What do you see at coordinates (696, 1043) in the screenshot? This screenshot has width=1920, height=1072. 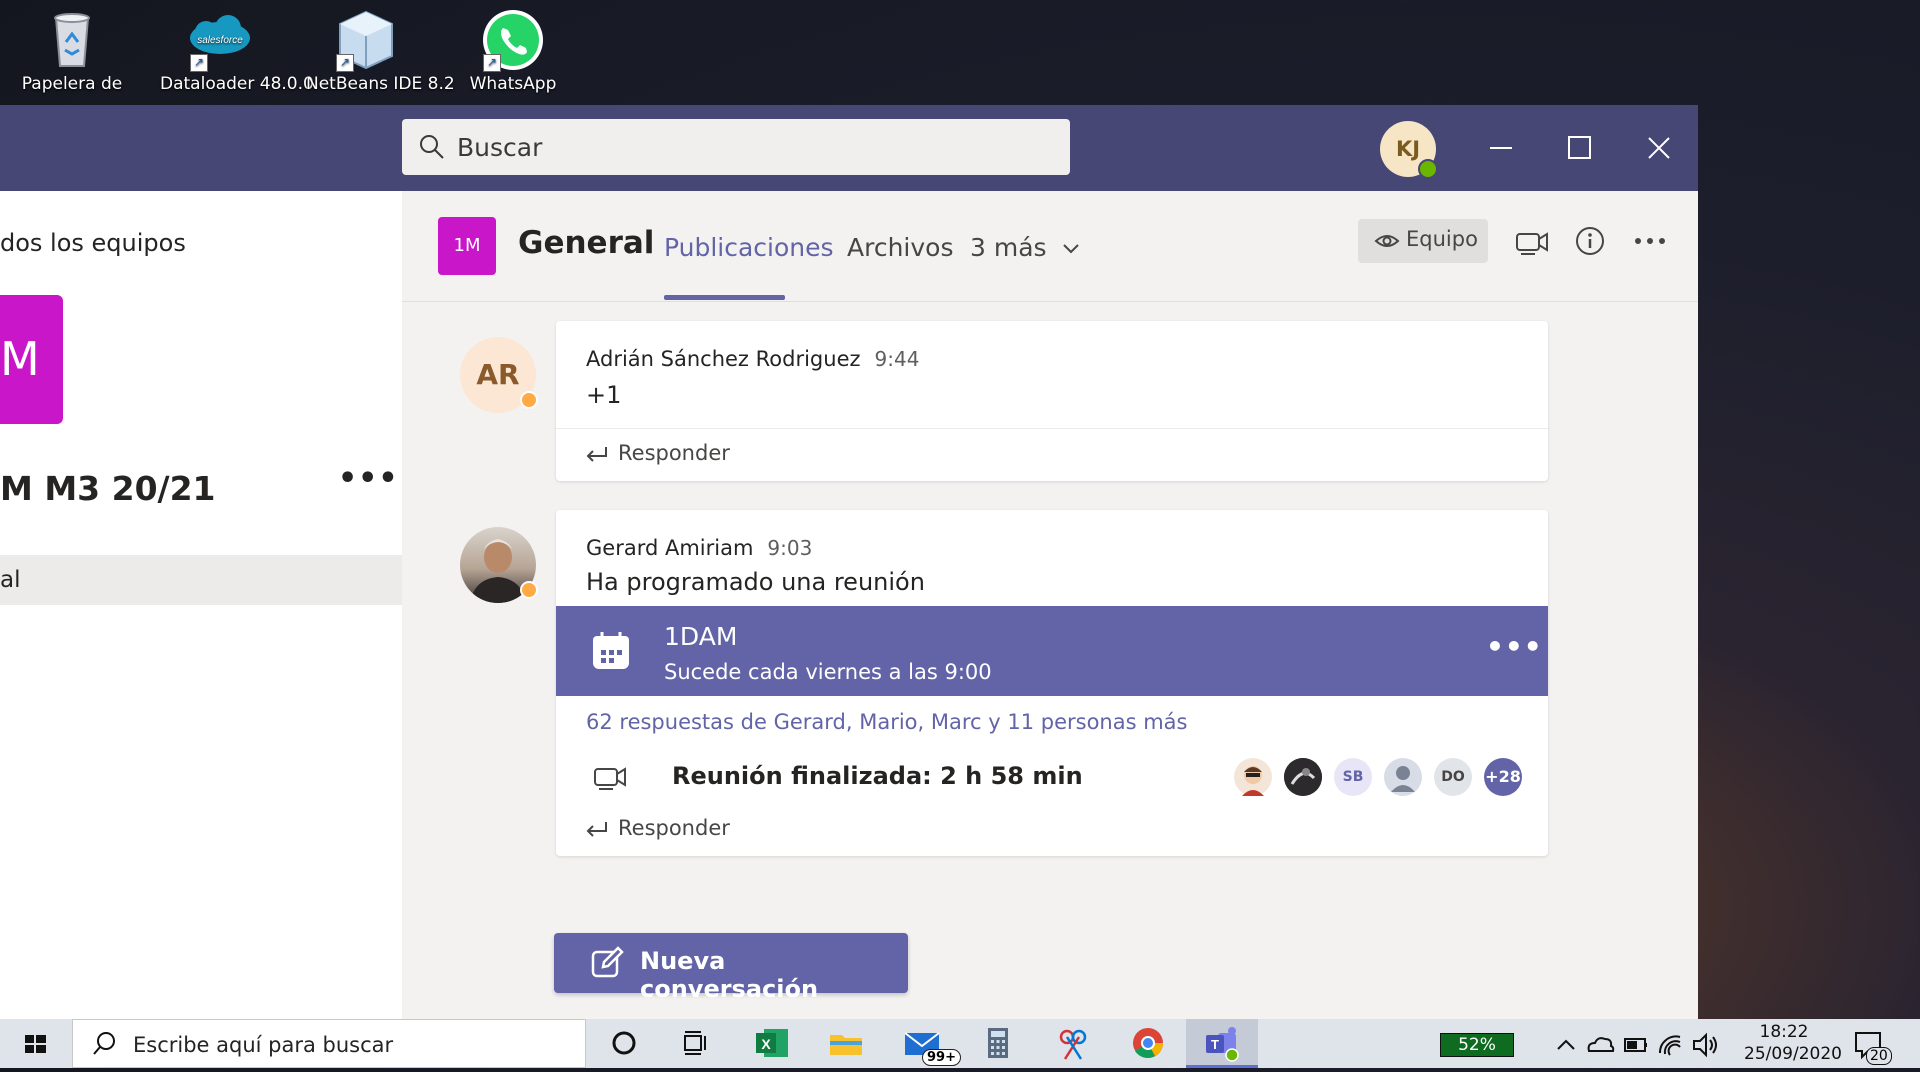 I see `task-view-icon` at bounding box center [696, 1043].